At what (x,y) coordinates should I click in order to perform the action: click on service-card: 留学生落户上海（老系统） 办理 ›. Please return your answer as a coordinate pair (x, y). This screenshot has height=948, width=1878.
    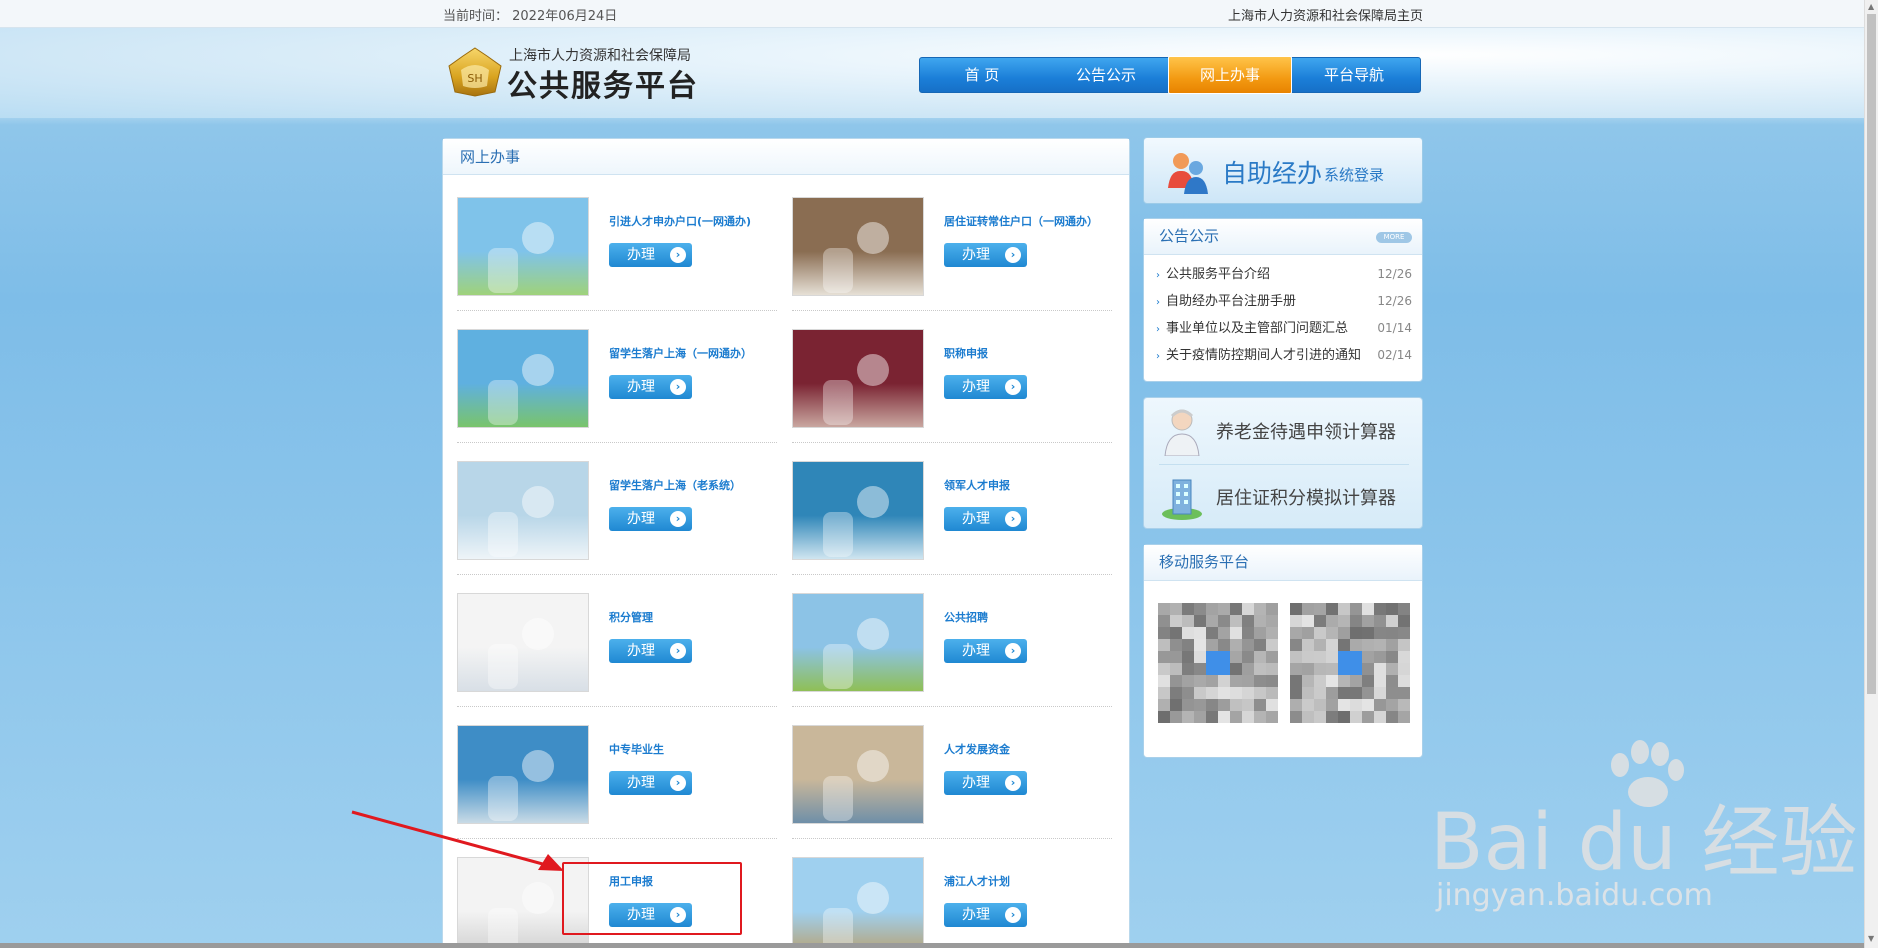
    Looking at the image, I should click on (617, 527).